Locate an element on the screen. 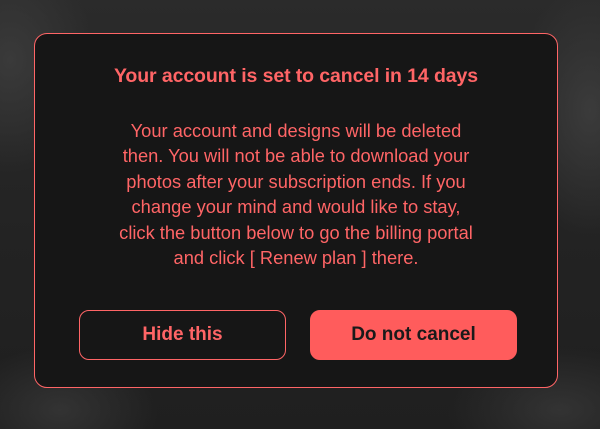  dialog-title: Your account is set to cancel in 14 days is located at coordinates (296, 76).